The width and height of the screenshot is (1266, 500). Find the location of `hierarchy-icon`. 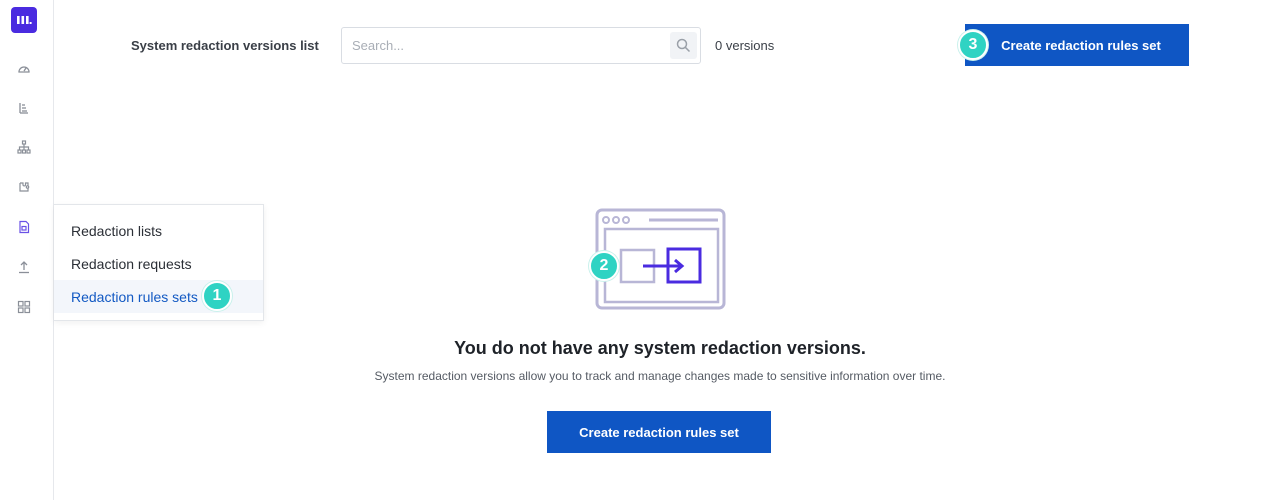

hierarchy-icon is located at coordinates (24, 147).